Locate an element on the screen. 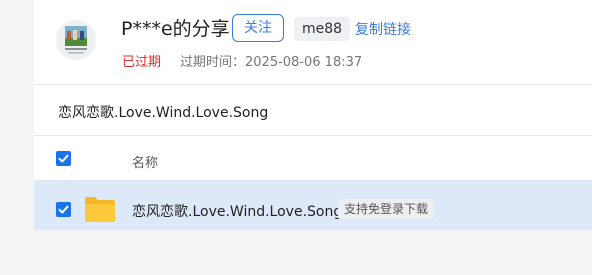  share-title: P***e的分享 is located at coordinates (175, 29).